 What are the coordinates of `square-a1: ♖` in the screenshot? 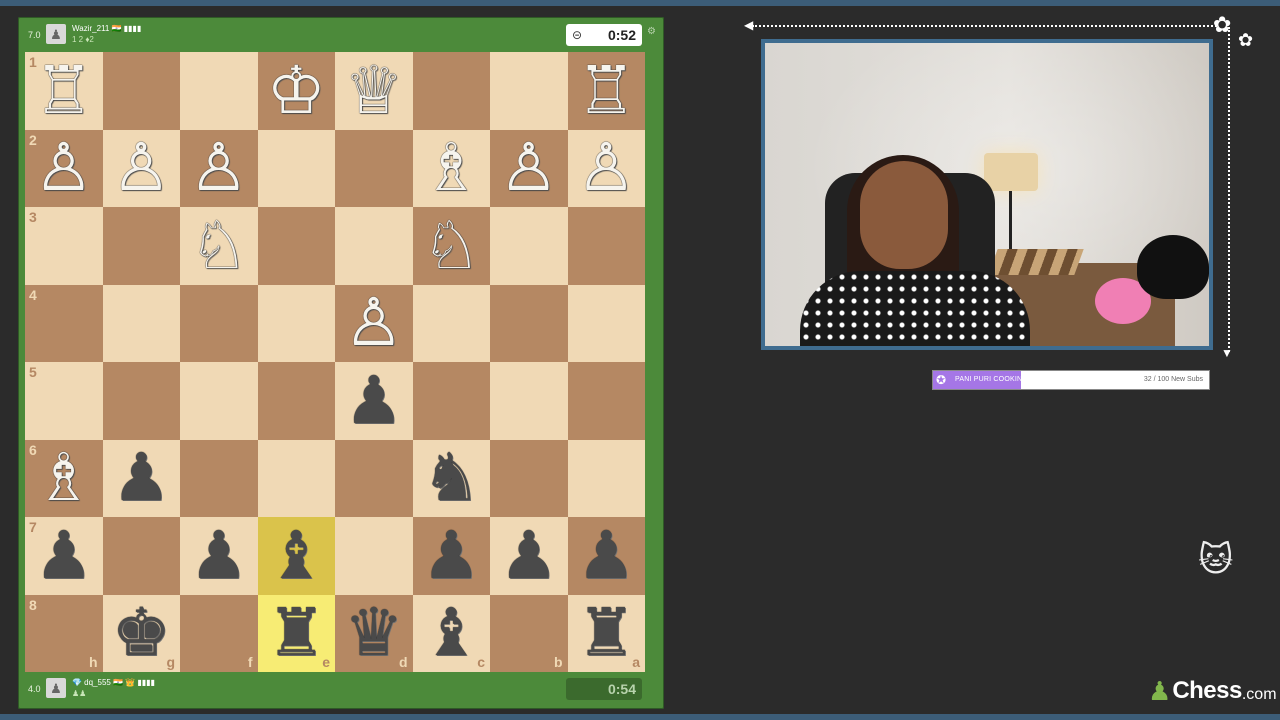 It's located at (606, 91).